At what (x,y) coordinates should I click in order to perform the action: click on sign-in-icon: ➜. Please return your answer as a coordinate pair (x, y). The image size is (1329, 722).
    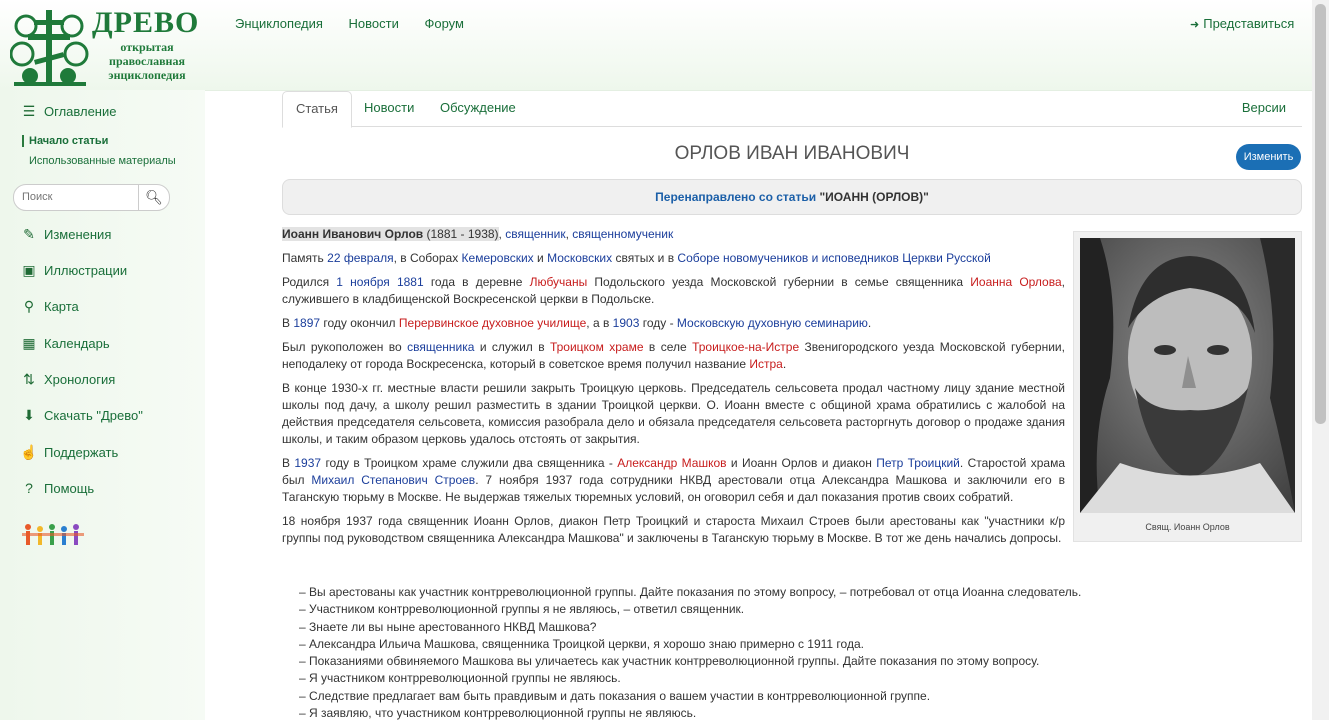
    Looking at the image, I should click on (1195, 25).